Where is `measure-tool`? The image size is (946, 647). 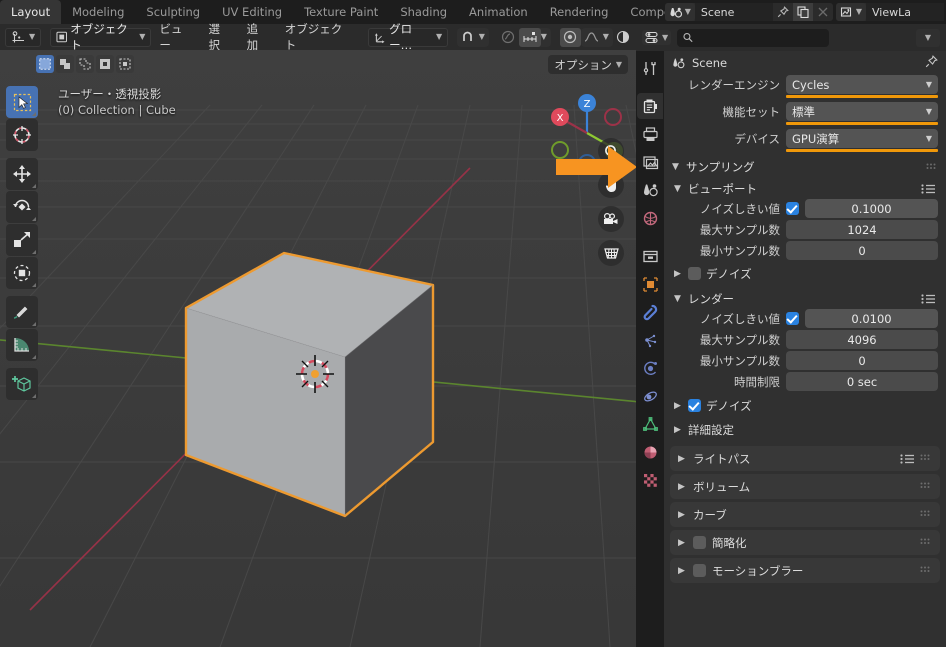 measure-tool is located at coordinates (22, 345).